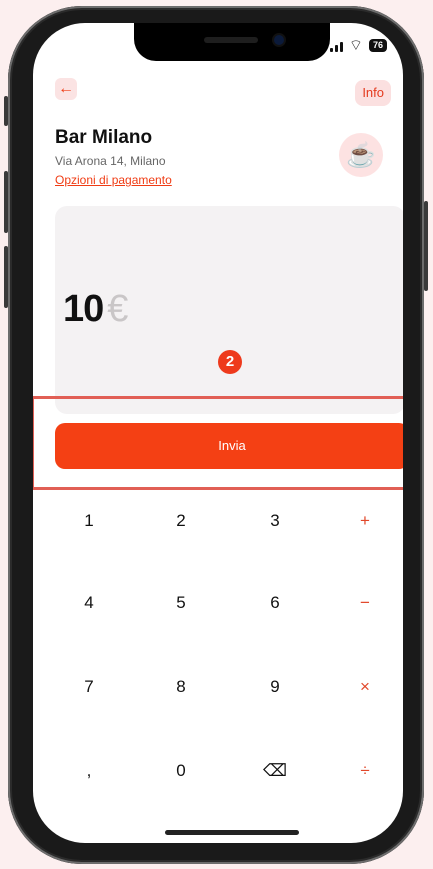 This screenshot has width=433, height=869. What do you see at coordinates (6, 111) in the screenshot?
I see `mute-switch` at bounding box center [6, 111].